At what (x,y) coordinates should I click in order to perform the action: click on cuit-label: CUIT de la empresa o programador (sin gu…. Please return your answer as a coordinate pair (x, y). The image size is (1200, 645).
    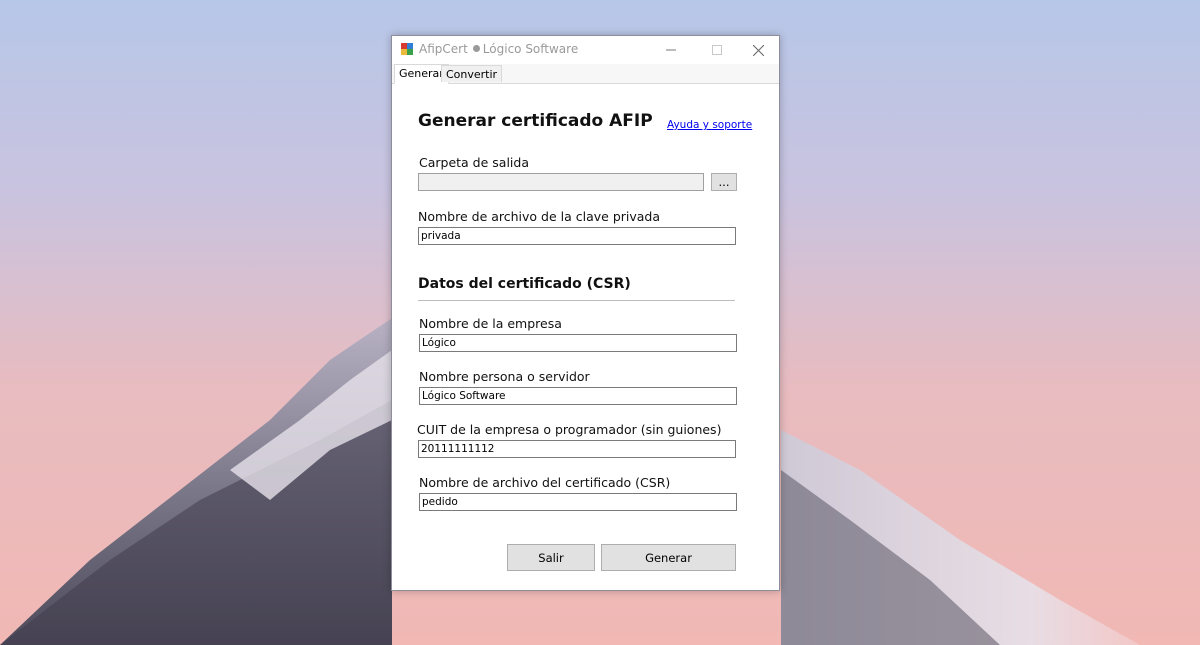
    Looking at the image, I should click on (569, 429).